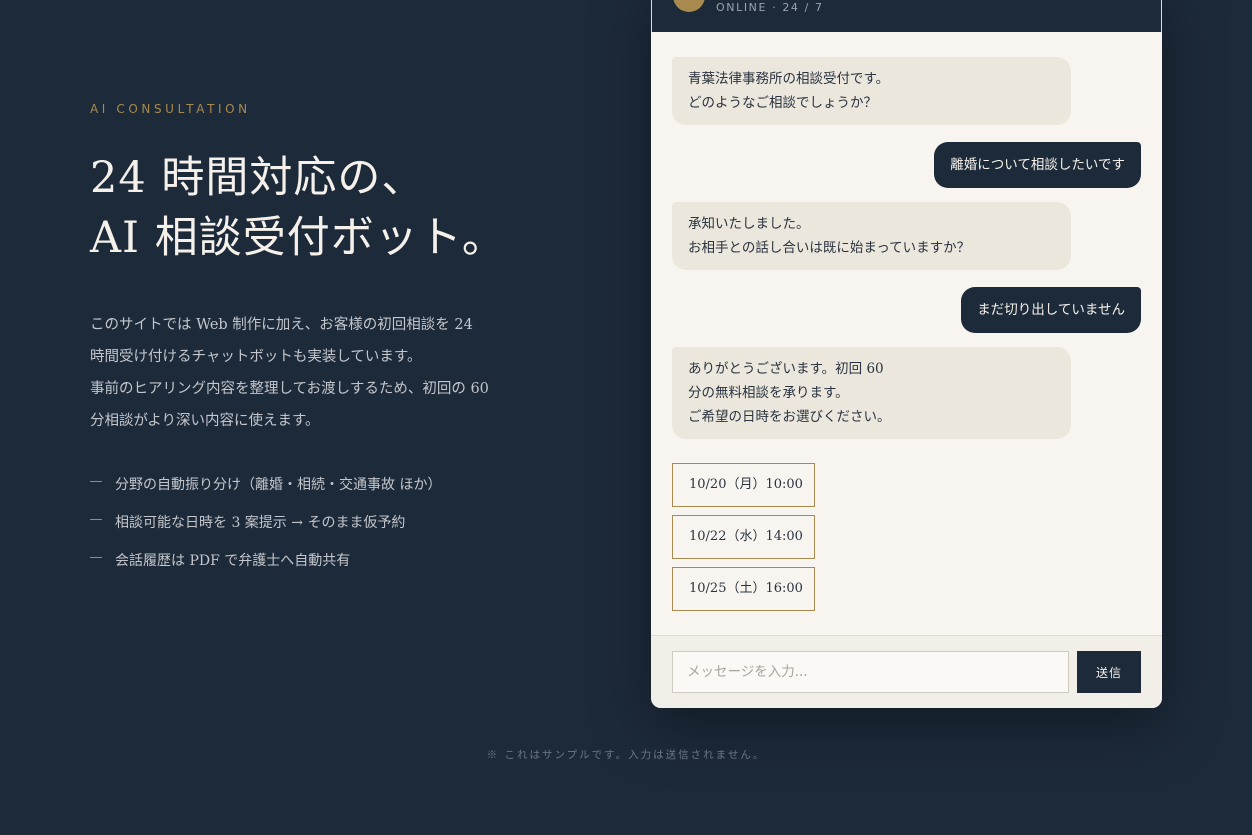 The height and width of the screenshot is (835, 1252). I want to click on lead-line: 事前のヒアリング内容を整理してお渡しするため、初回の 60, so click(289, 389).